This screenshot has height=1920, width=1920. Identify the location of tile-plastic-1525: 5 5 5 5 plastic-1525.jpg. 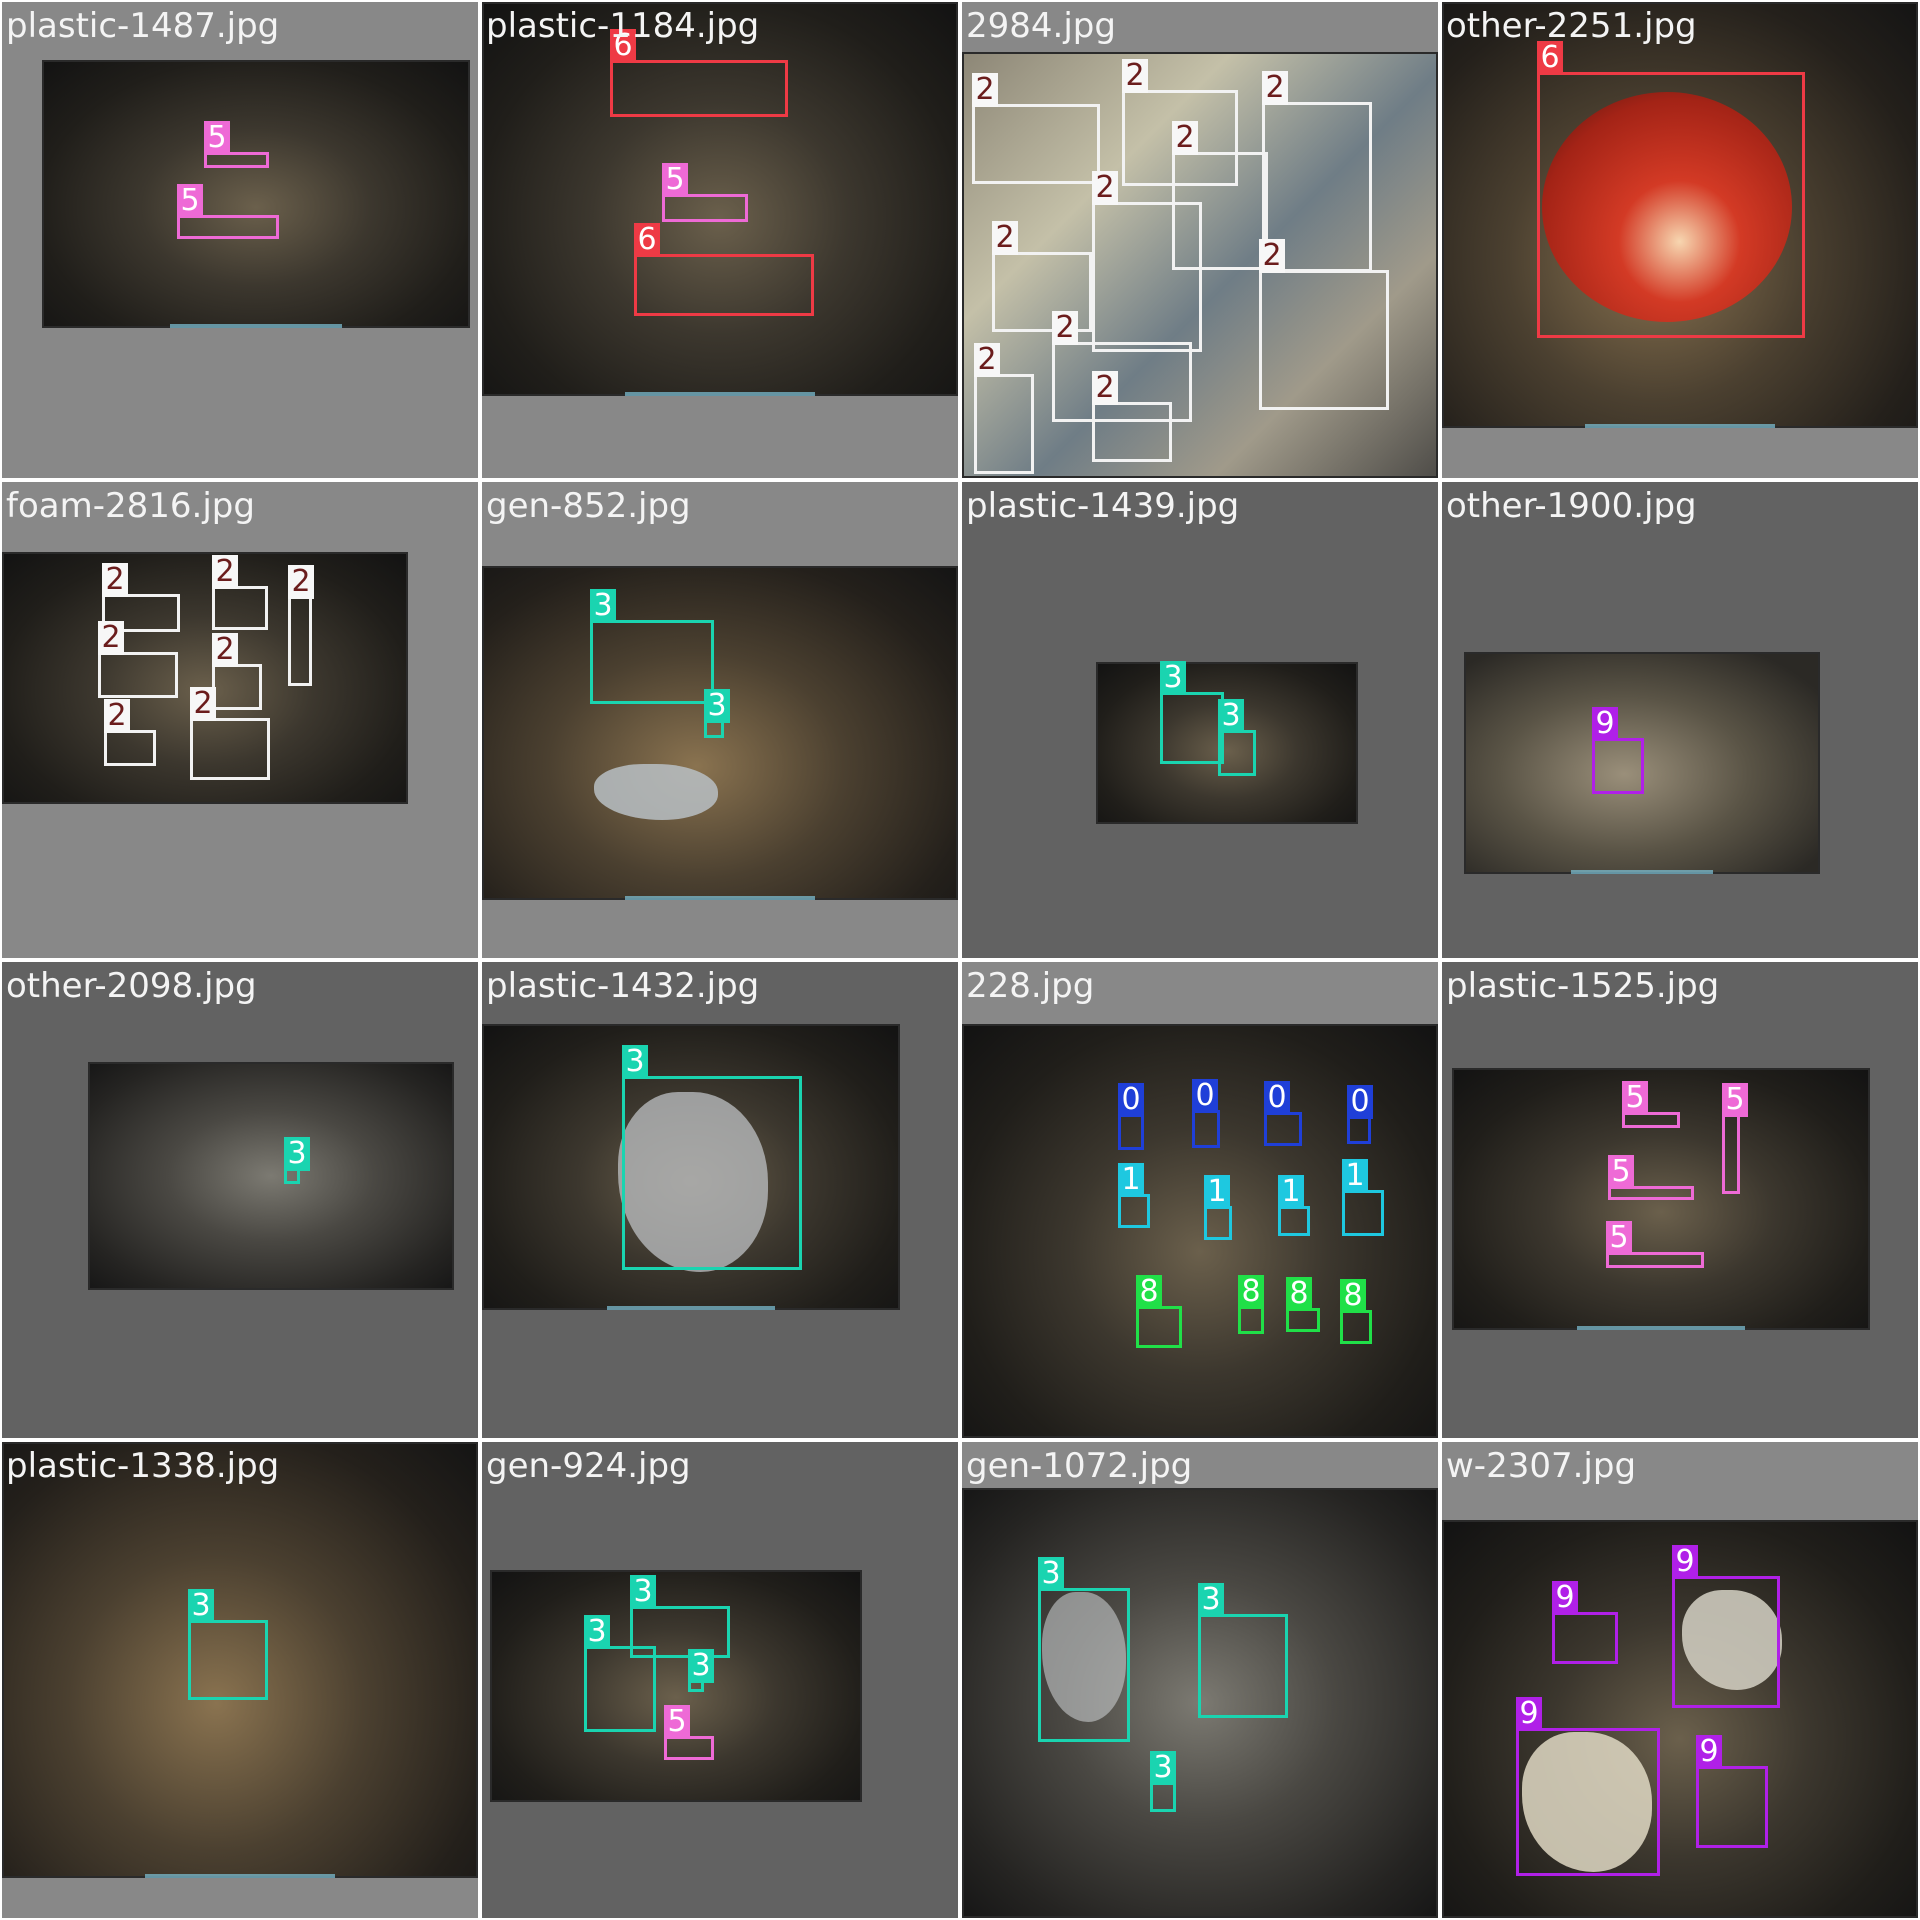
(1680, 1200).